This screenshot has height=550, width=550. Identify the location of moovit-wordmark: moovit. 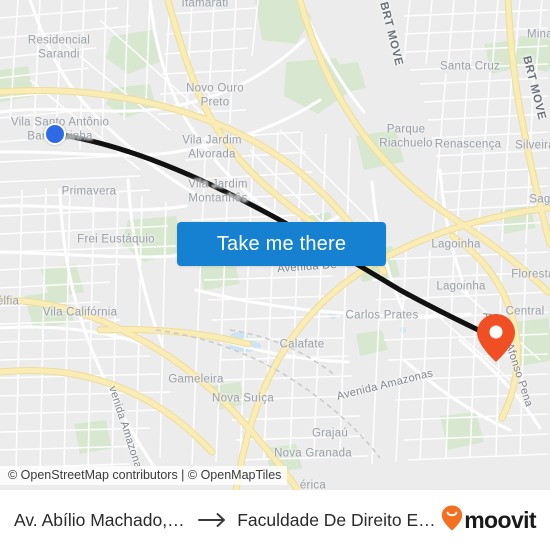
(500, 519).